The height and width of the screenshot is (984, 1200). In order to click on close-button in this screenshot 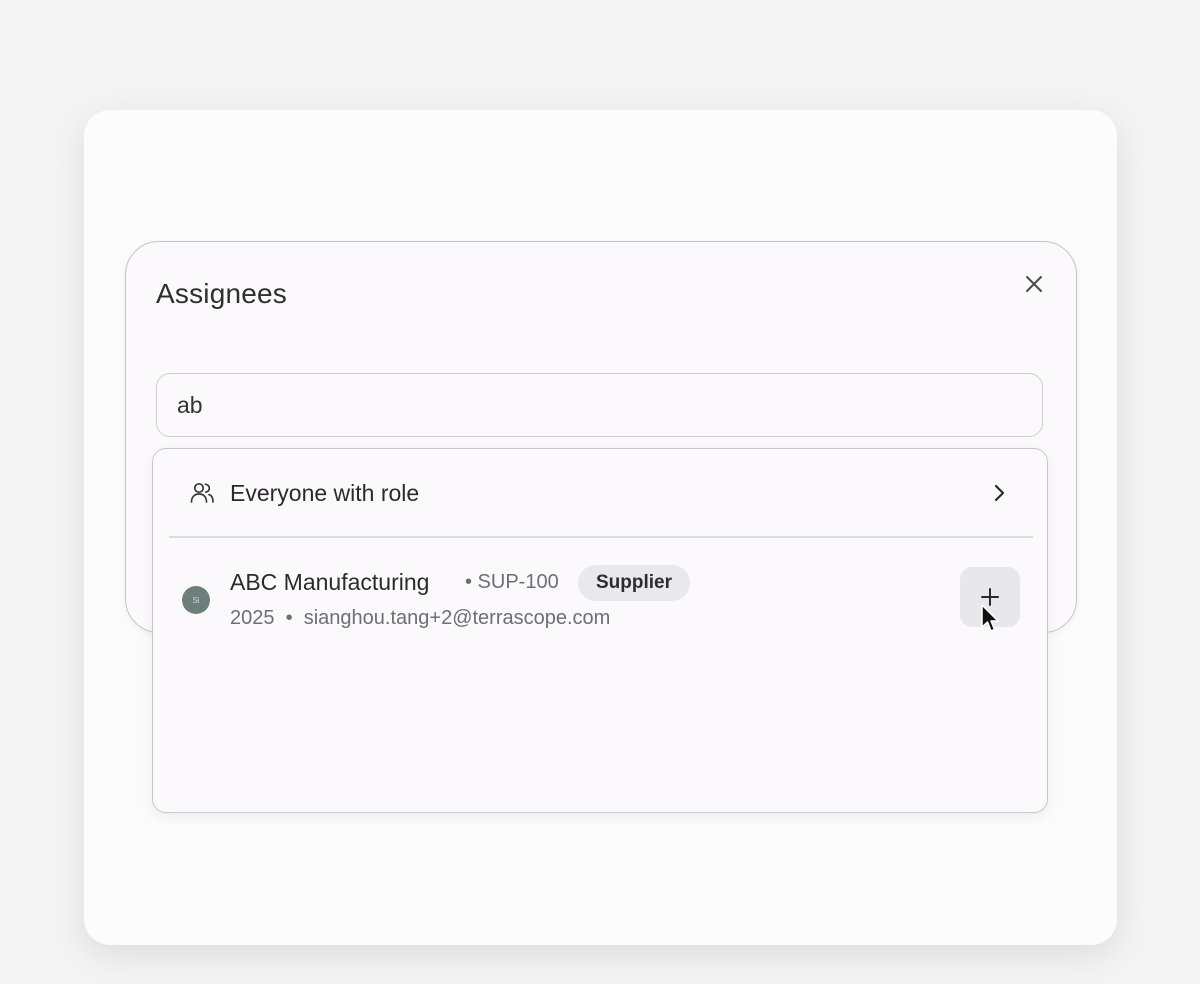, I will do `click(1034, 284)`.